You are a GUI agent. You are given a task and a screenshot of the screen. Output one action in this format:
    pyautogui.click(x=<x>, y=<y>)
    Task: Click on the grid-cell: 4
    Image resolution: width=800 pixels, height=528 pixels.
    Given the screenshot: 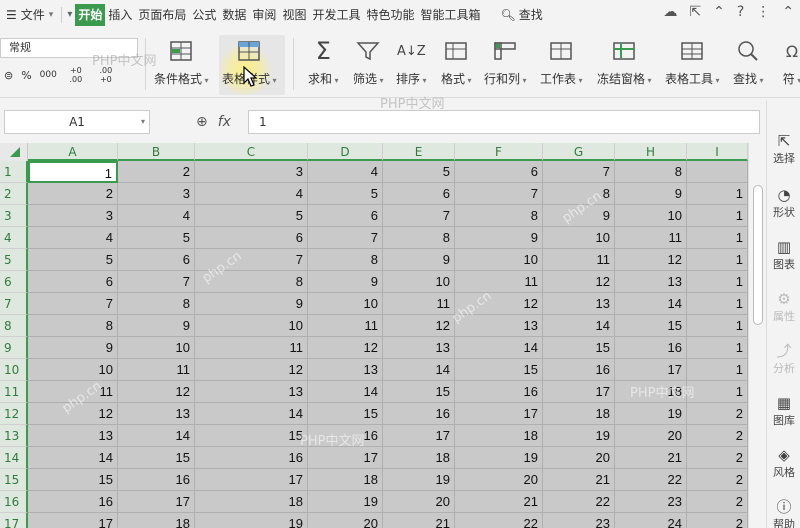 What is the action you would take?
    pyautogui.click(x=156, y=216)
    